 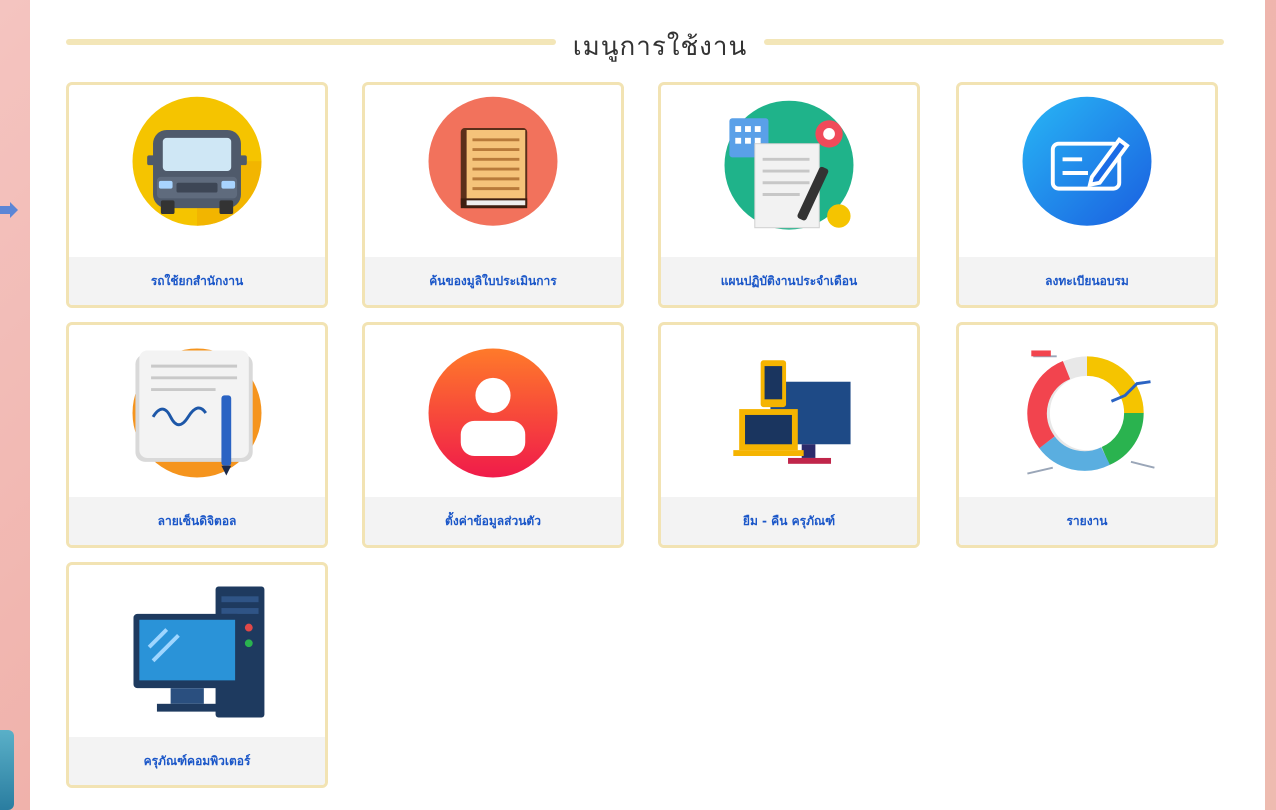 I want to click on register-icon, so click(x=1087, y=161).